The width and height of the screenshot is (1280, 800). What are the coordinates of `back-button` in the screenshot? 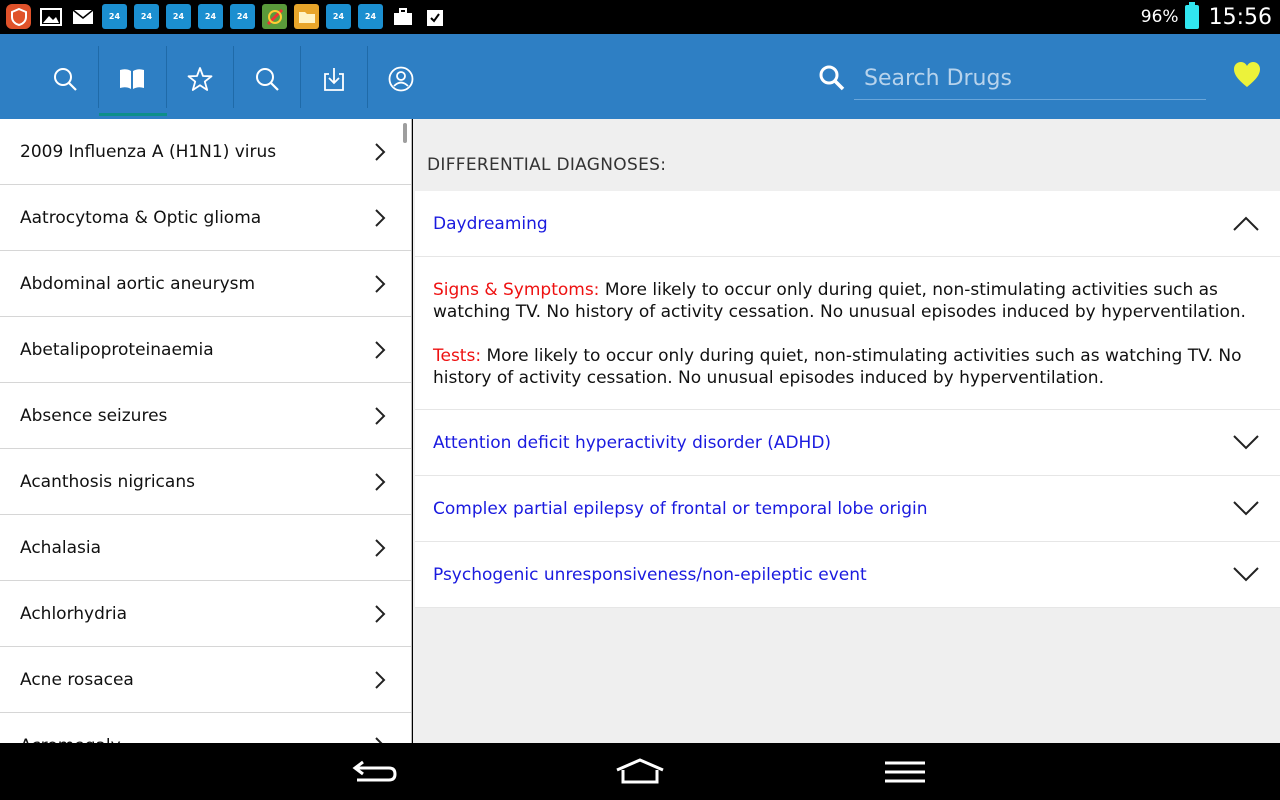 It's located at (375, 772).